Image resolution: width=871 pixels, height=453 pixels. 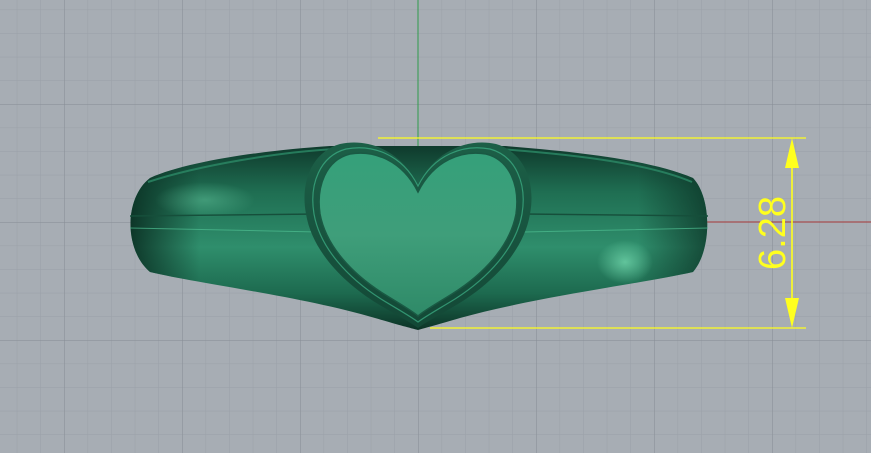 I want to click on band-highlight-left, so click(x=205, y=200).